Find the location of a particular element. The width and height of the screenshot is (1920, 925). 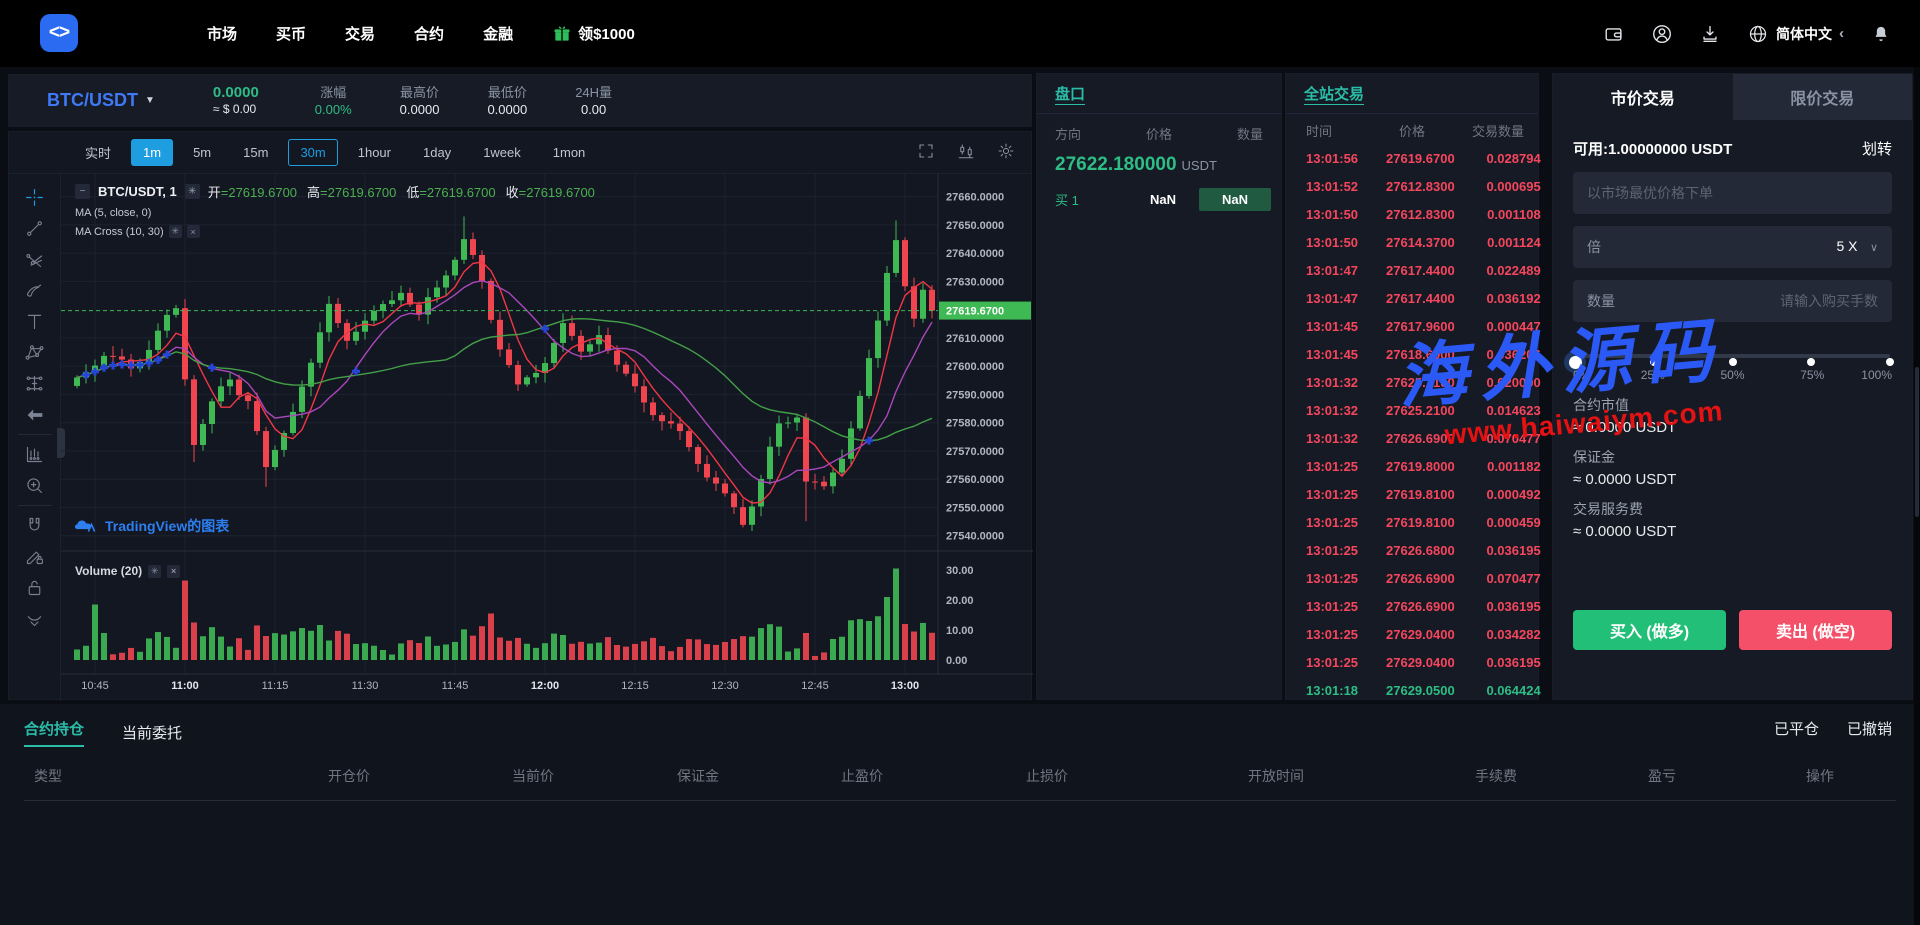

pair-selector: BTC/USDT ▼ is located at coordinates (101, 100).